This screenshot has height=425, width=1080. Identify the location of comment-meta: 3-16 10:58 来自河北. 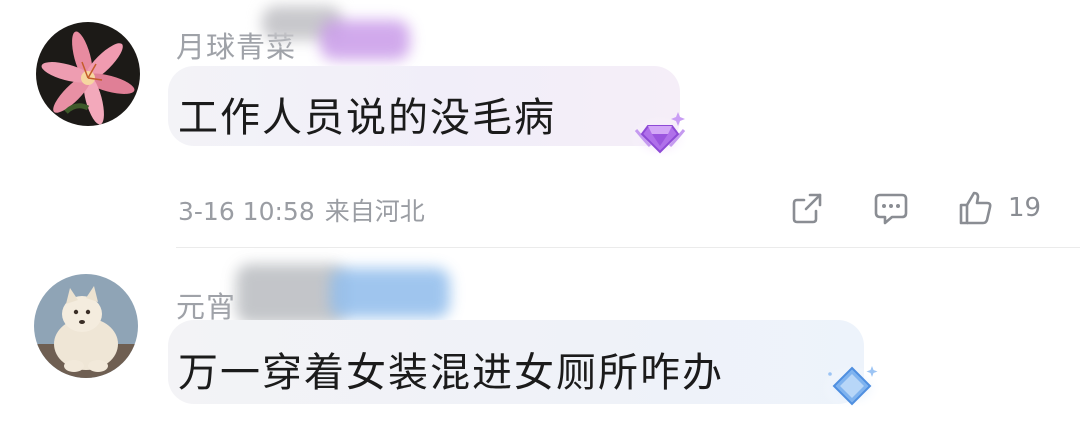
(306, 210).